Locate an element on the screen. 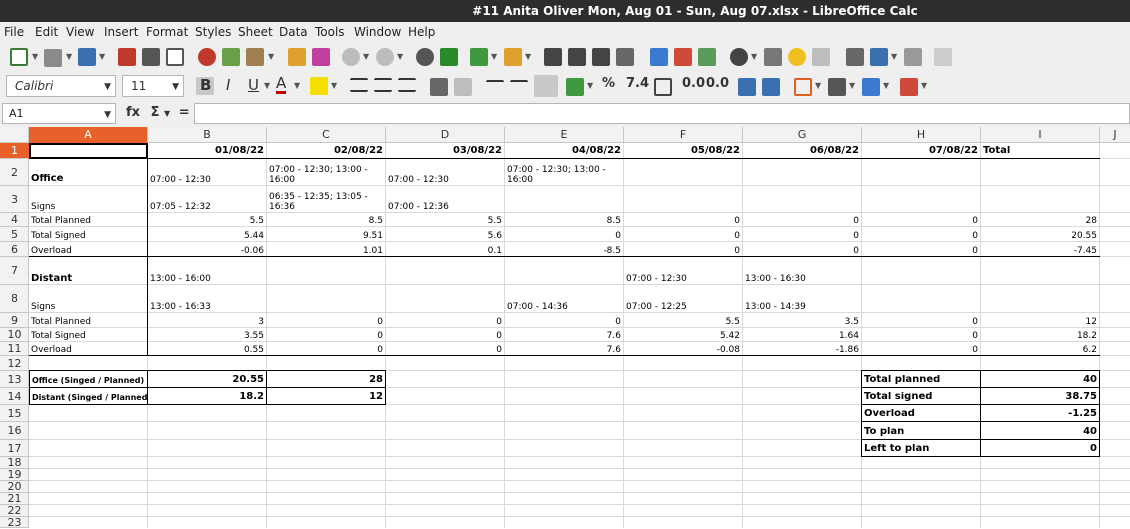  menu-styles: Styles is located at coordinates (213, 32).